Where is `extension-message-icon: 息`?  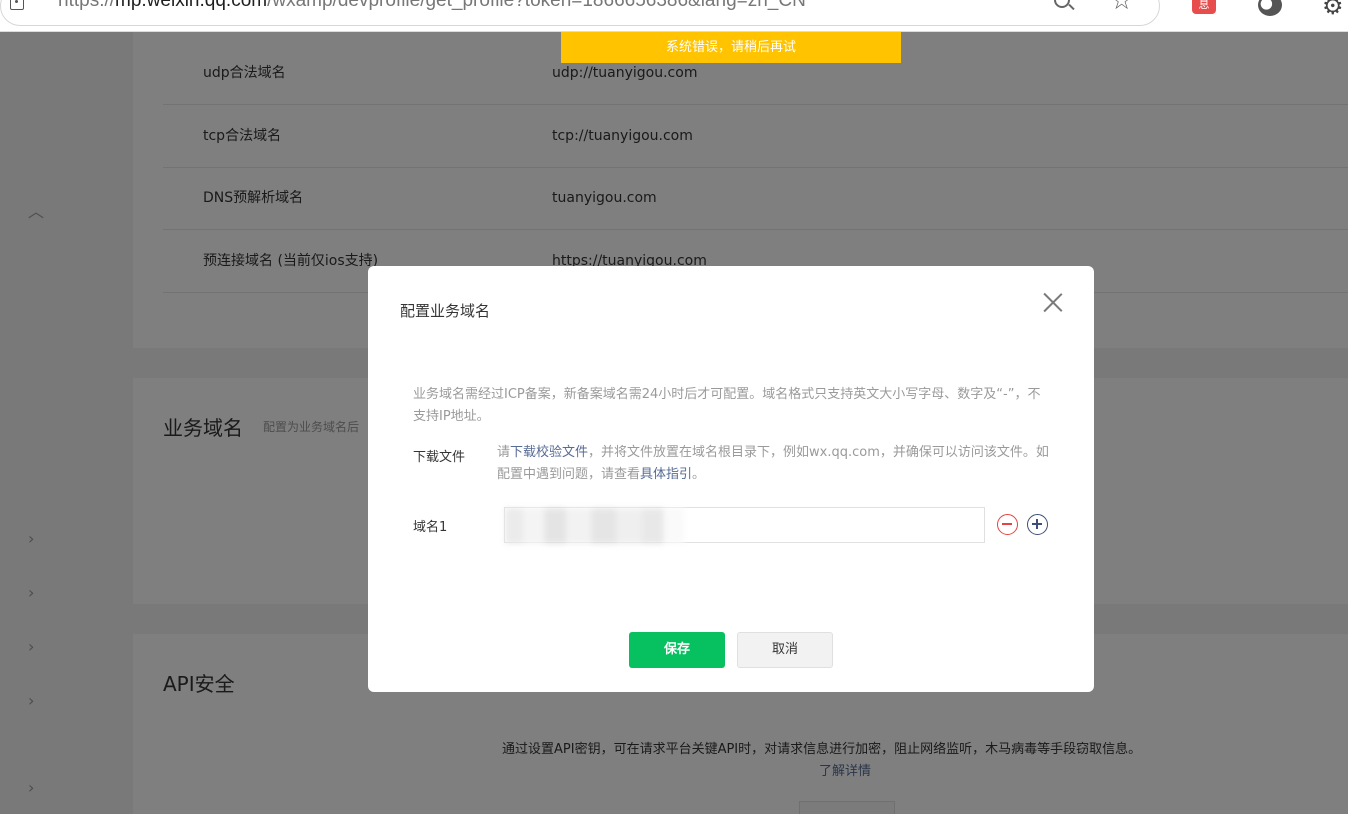 extension-message-icon: 息 is located at coordinates (1204, 7).